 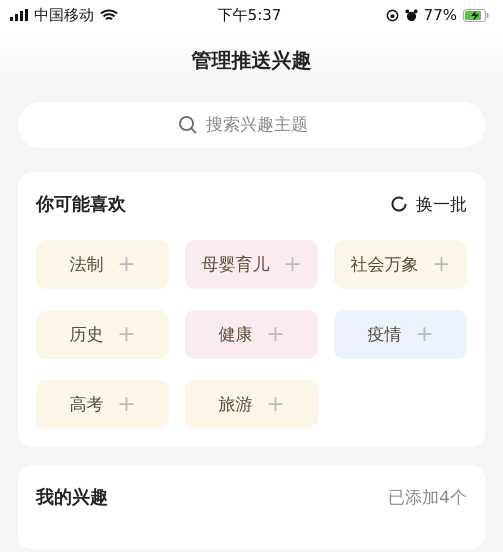 I want to click on interest-tag: 疫情 +, so click(x=400, y=334).